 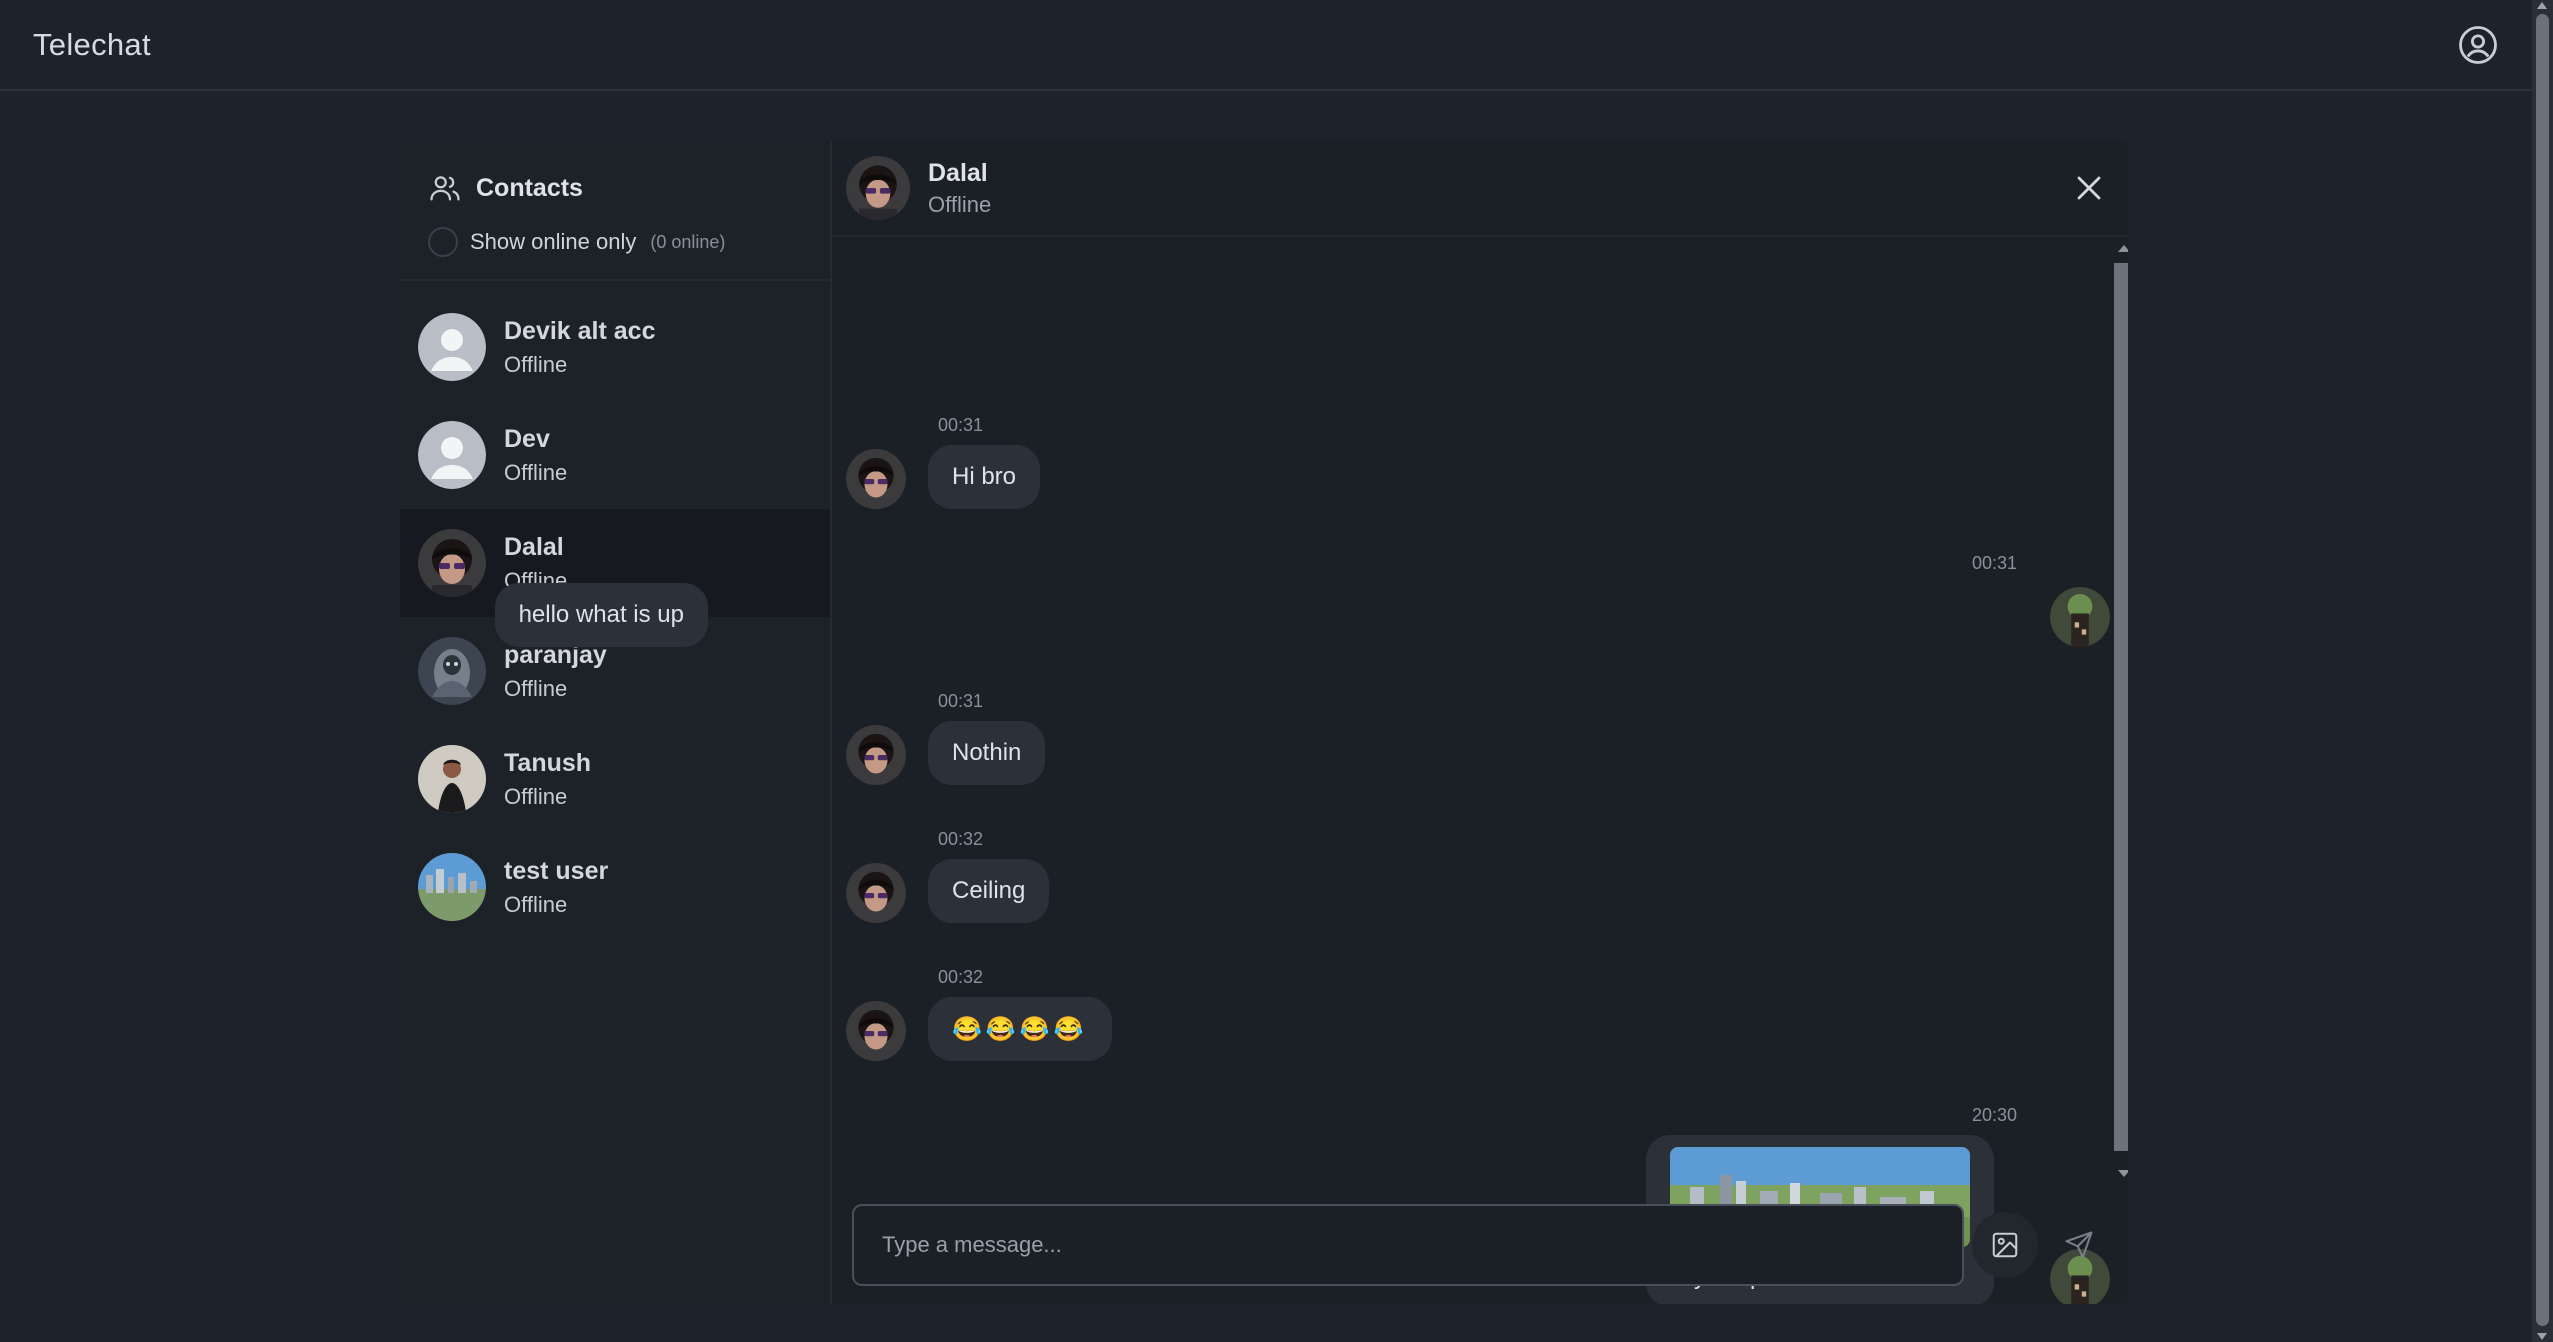 I want to click on message-bubble: Ceiling, so click(x=989, y=891).